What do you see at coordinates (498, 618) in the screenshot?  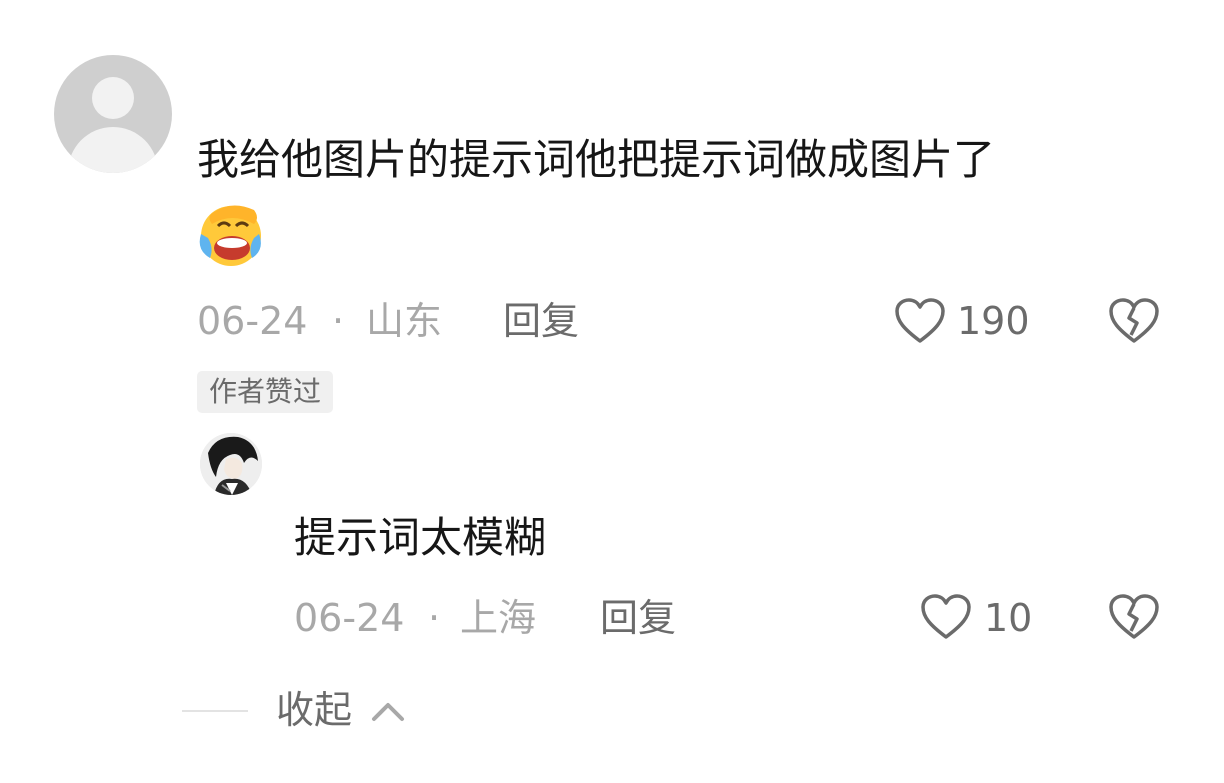 I see `reply-location: 上海` at bounding box center [498, 618].